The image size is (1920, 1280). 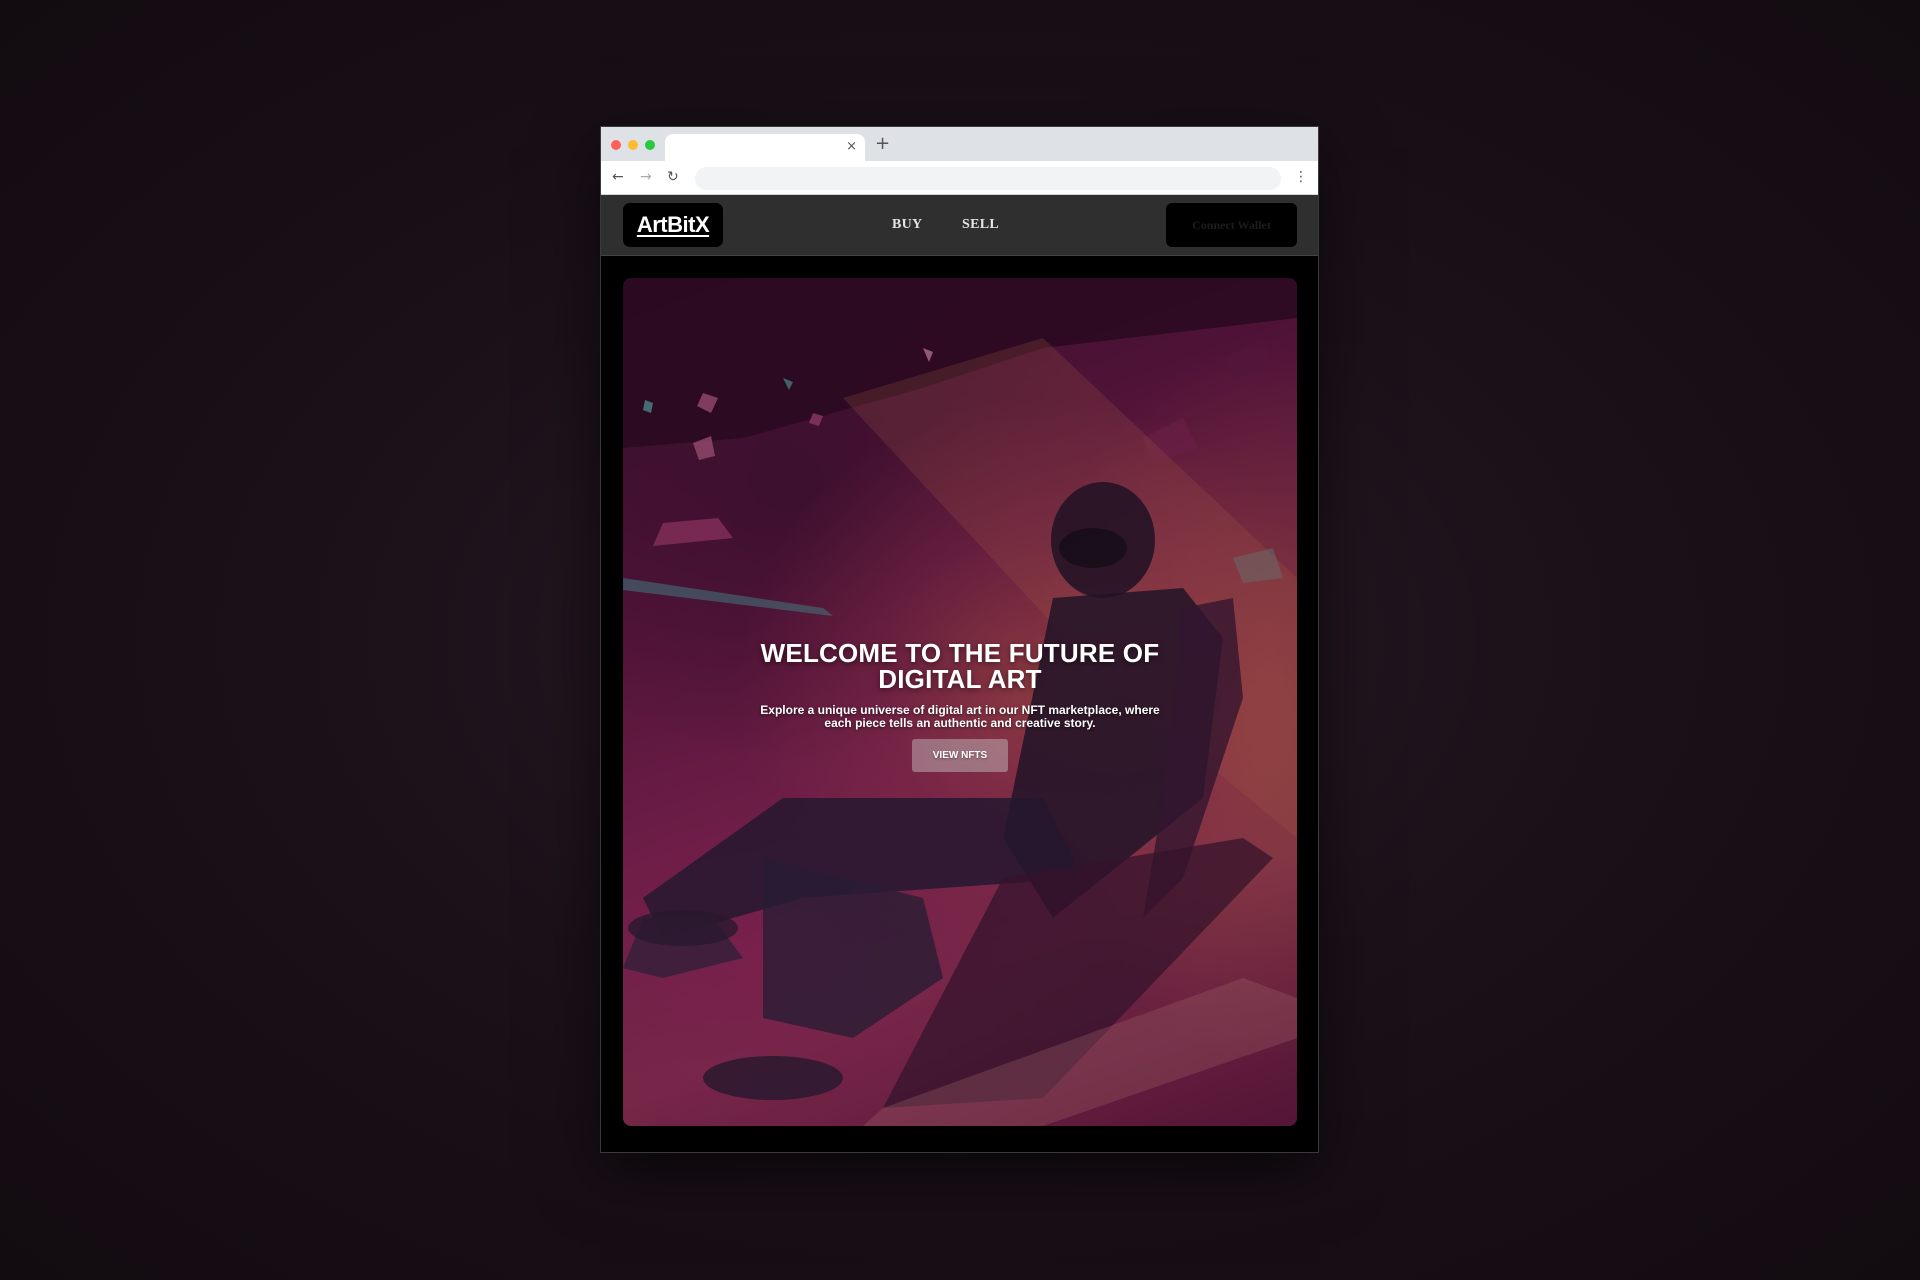 I want to click on site-header: ArtBitX BUY SELL Connect Wallet, so click(x=959, y=225).